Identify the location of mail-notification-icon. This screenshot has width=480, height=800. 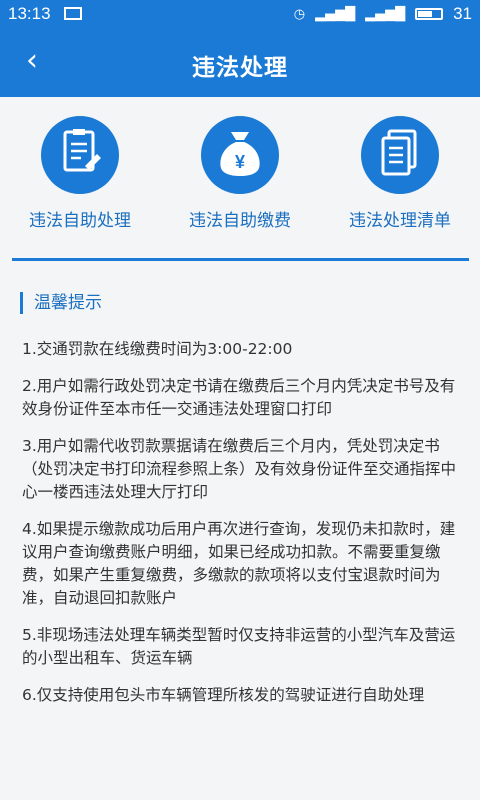
(73, 13).